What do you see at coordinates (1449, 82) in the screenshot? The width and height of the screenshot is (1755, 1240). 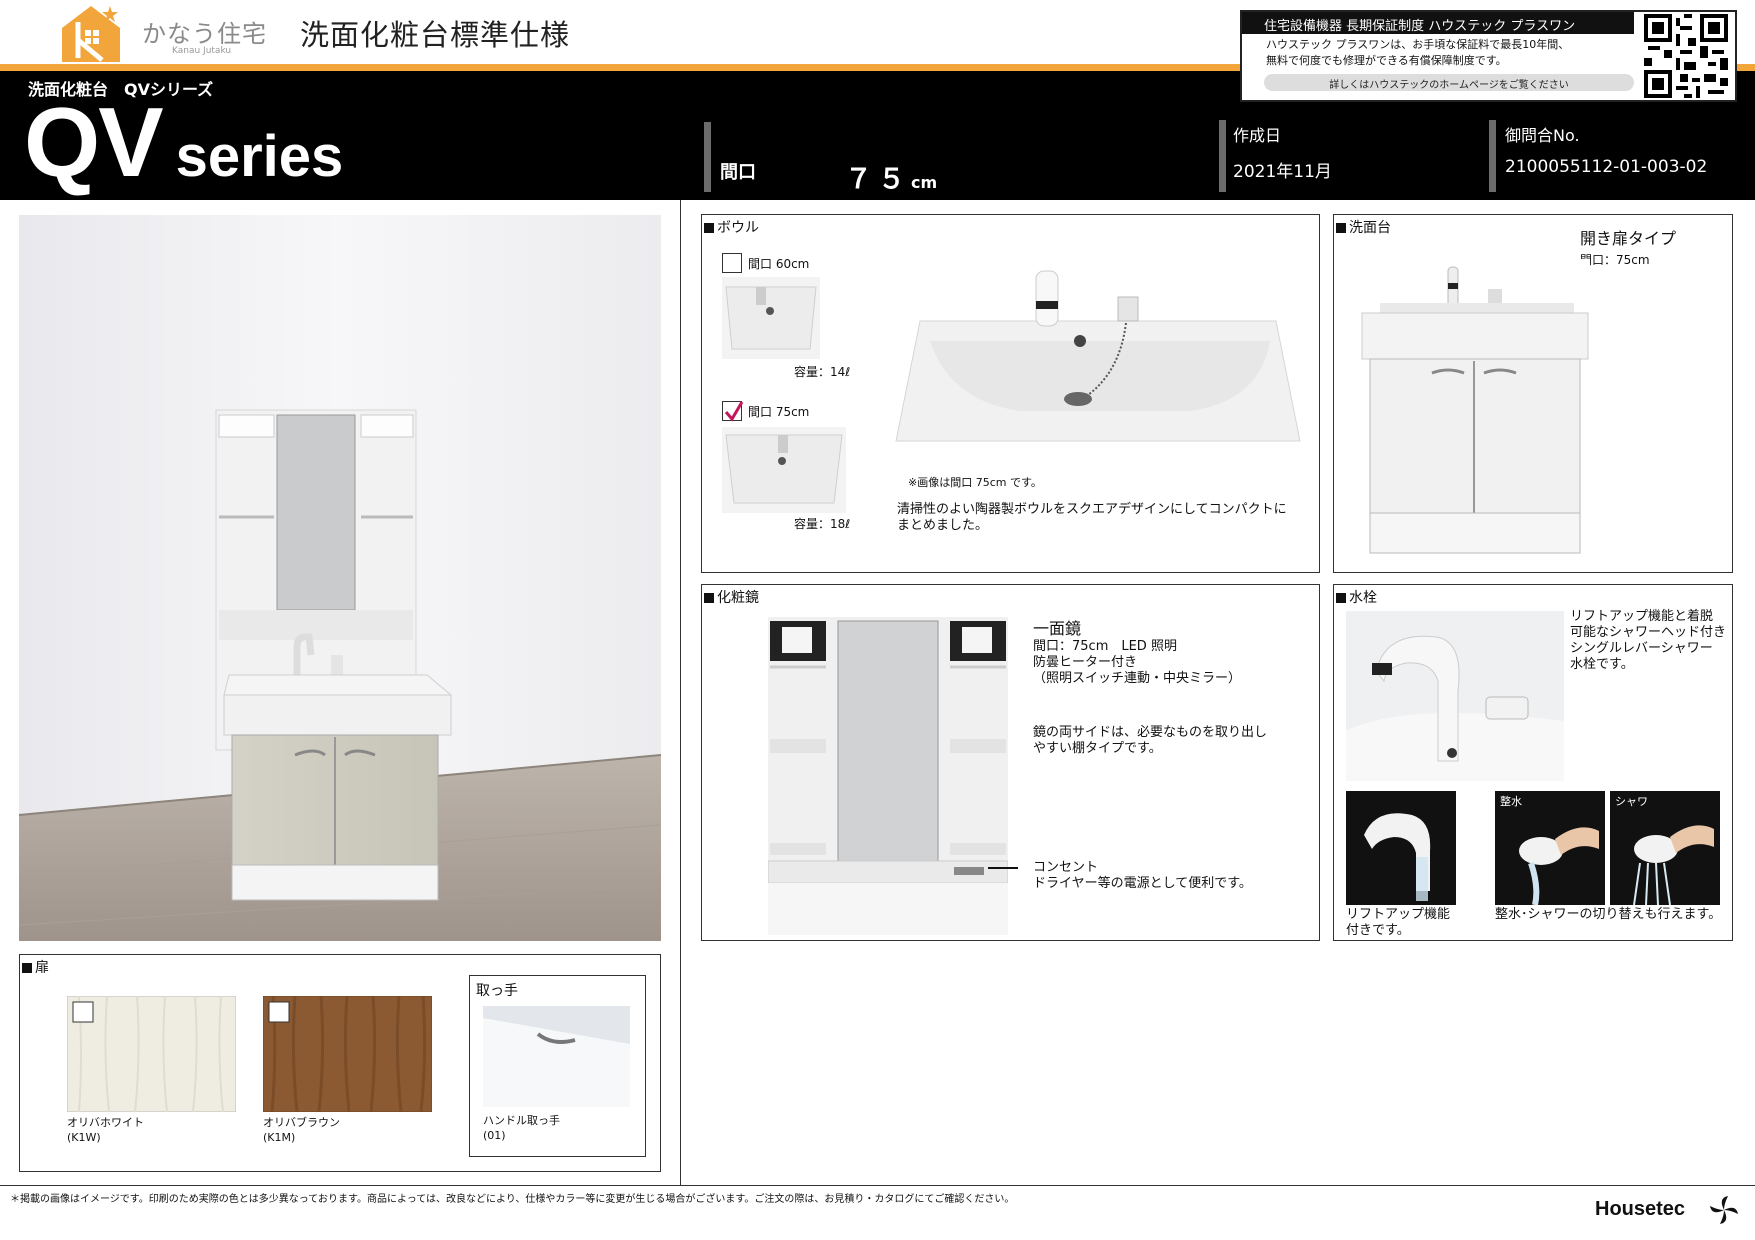 I see `warranty-link-button: 詳しくはハウステックのホームページをご覧ください` at bounding box center [1449, 82].